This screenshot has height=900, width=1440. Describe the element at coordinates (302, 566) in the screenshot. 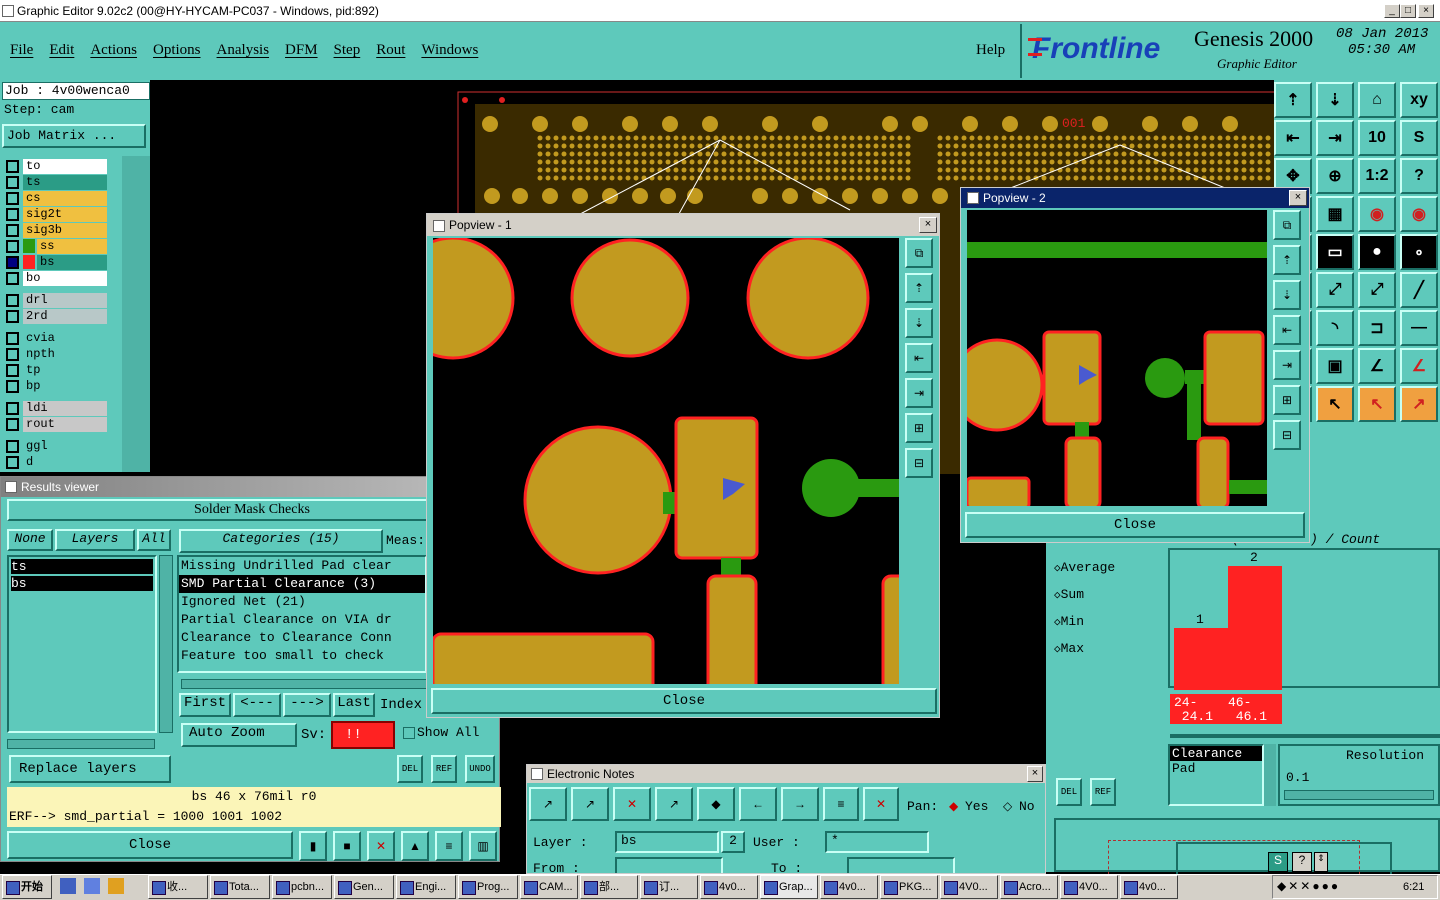

I see `category-item: Missing Undrilled Pad clear` at that location.